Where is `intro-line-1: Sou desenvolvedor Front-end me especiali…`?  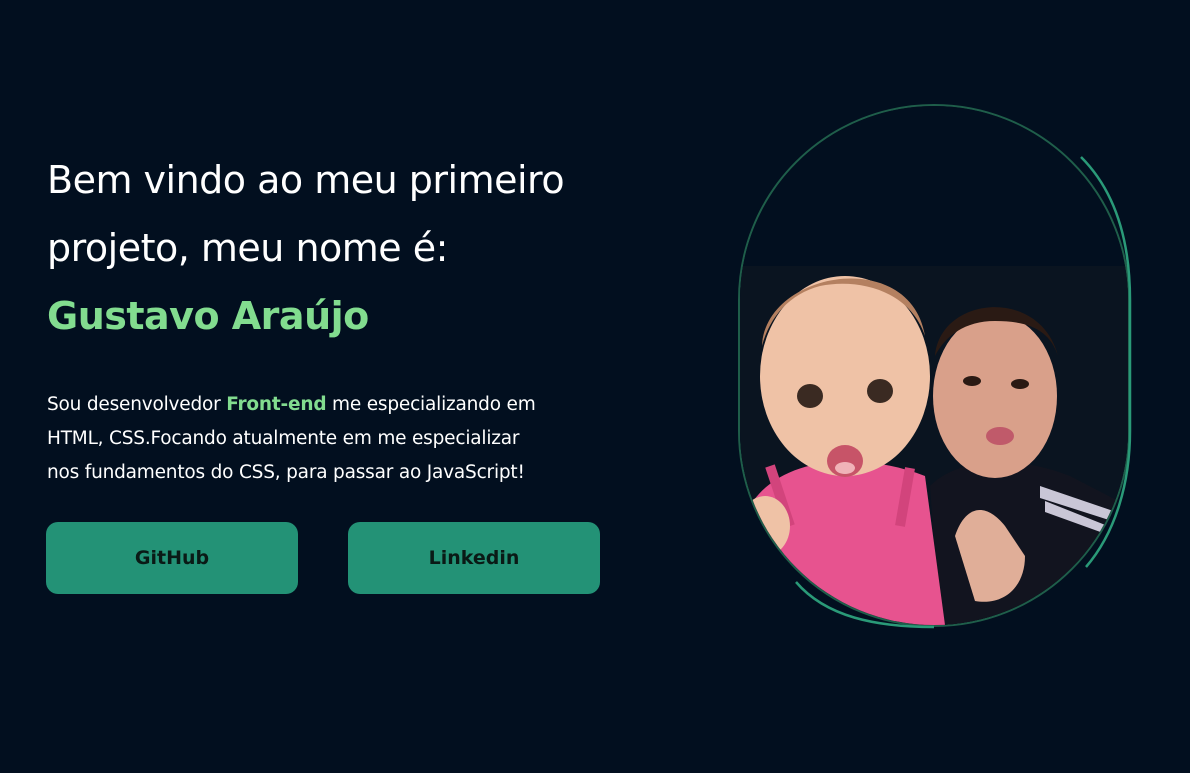
intro-line-1: Sou desenvolvedor Front-end me especiali… is located at coordinates (337, 405).